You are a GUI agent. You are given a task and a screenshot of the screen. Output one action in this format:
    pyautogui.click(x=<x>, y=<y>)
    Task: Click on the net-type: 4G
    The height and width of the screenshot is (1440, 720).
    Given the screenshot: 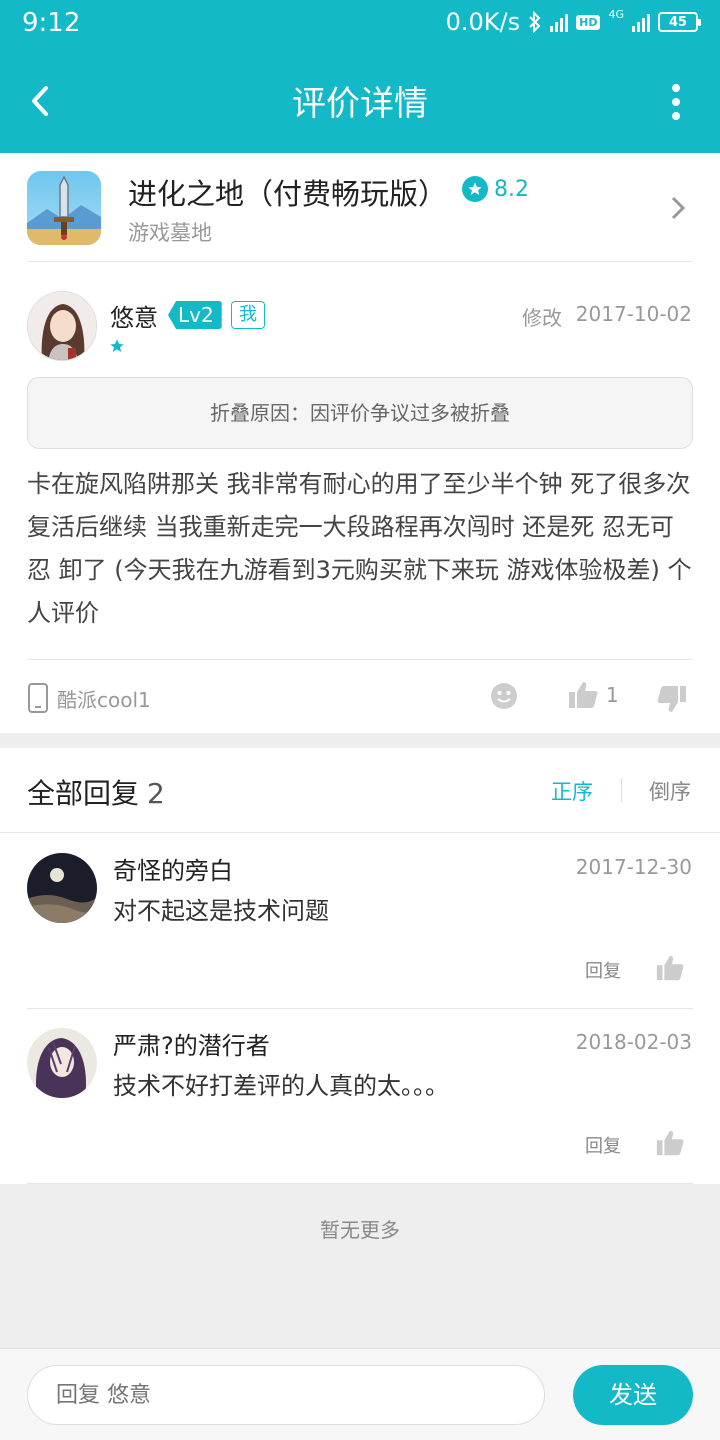 What is the action you would take?
    pyautogui.click(x=616, y=14)
    